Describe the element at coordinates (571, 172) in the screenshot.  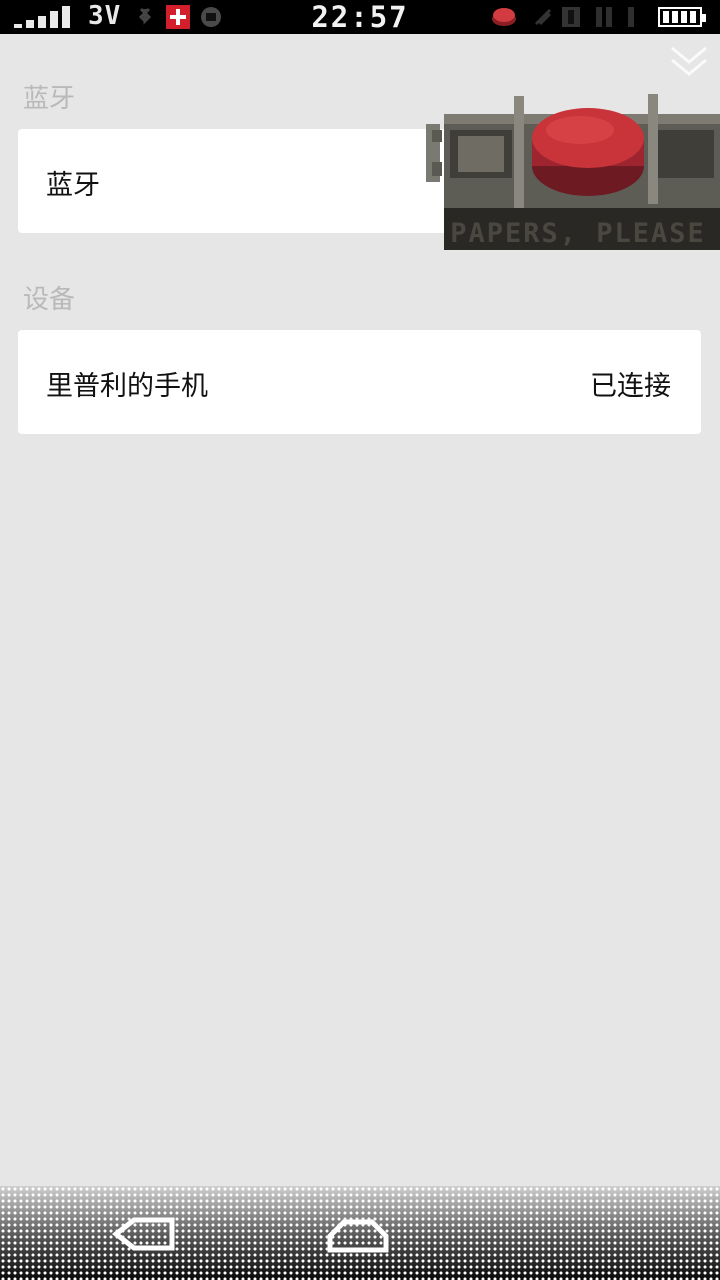
I see `papers-please-button-widget: PAPERS, PLEASE` at that location.